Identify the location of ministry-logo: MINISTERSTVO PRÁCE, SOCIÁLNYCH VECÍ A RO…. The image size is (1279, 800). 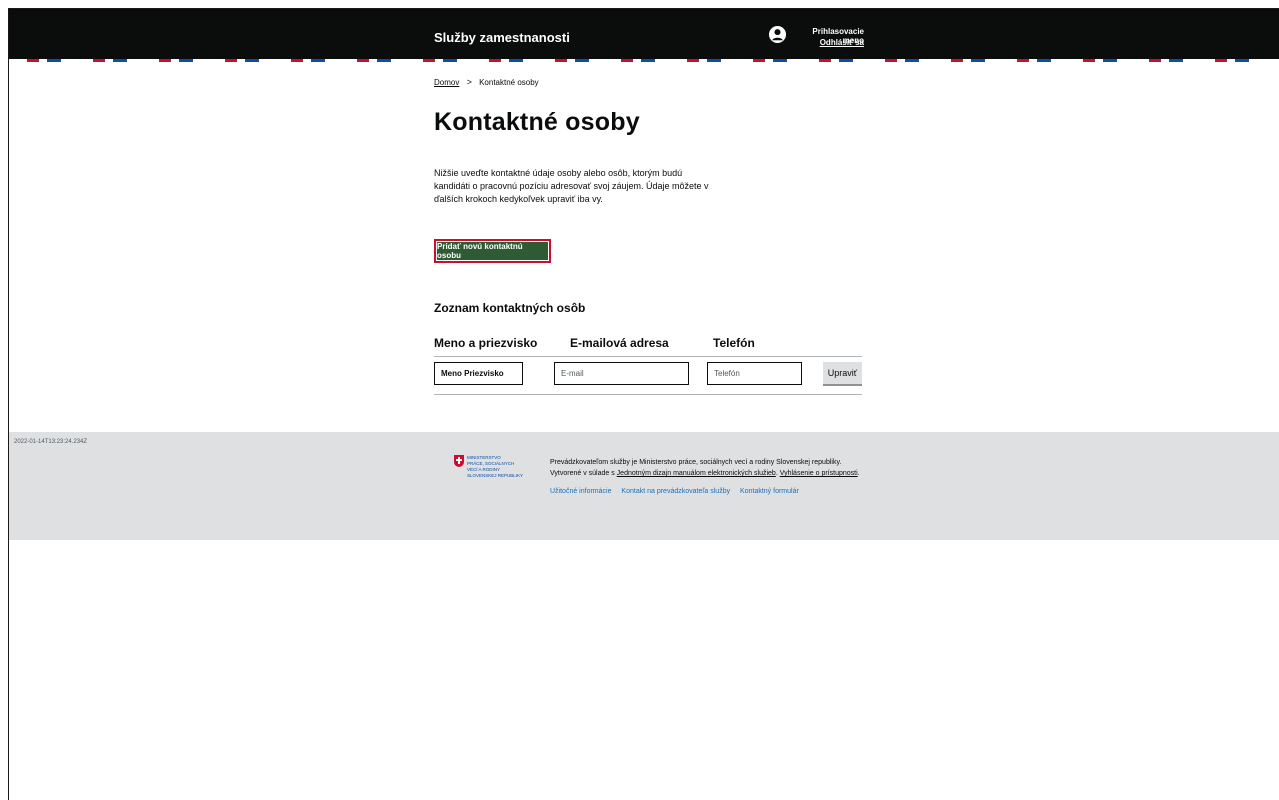
(489, 475).